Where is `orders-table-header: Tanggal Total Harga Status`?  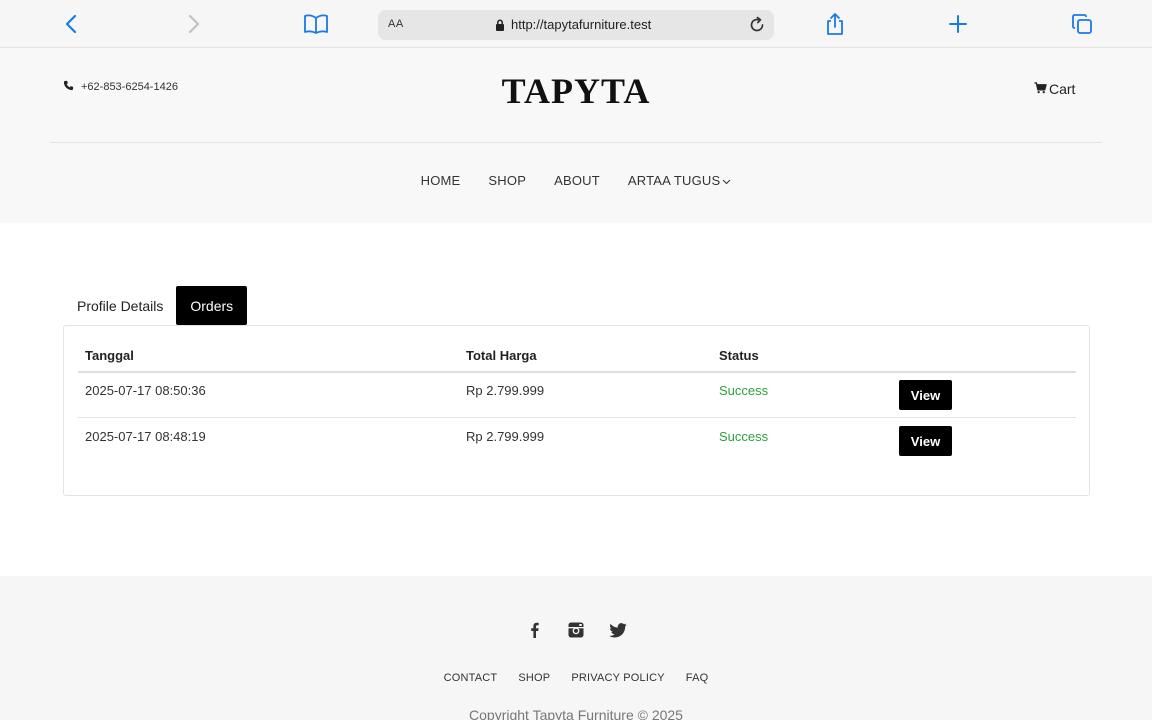 orders-table-header: Tanggal Total Harga Status is located at coordinates (577, 349).